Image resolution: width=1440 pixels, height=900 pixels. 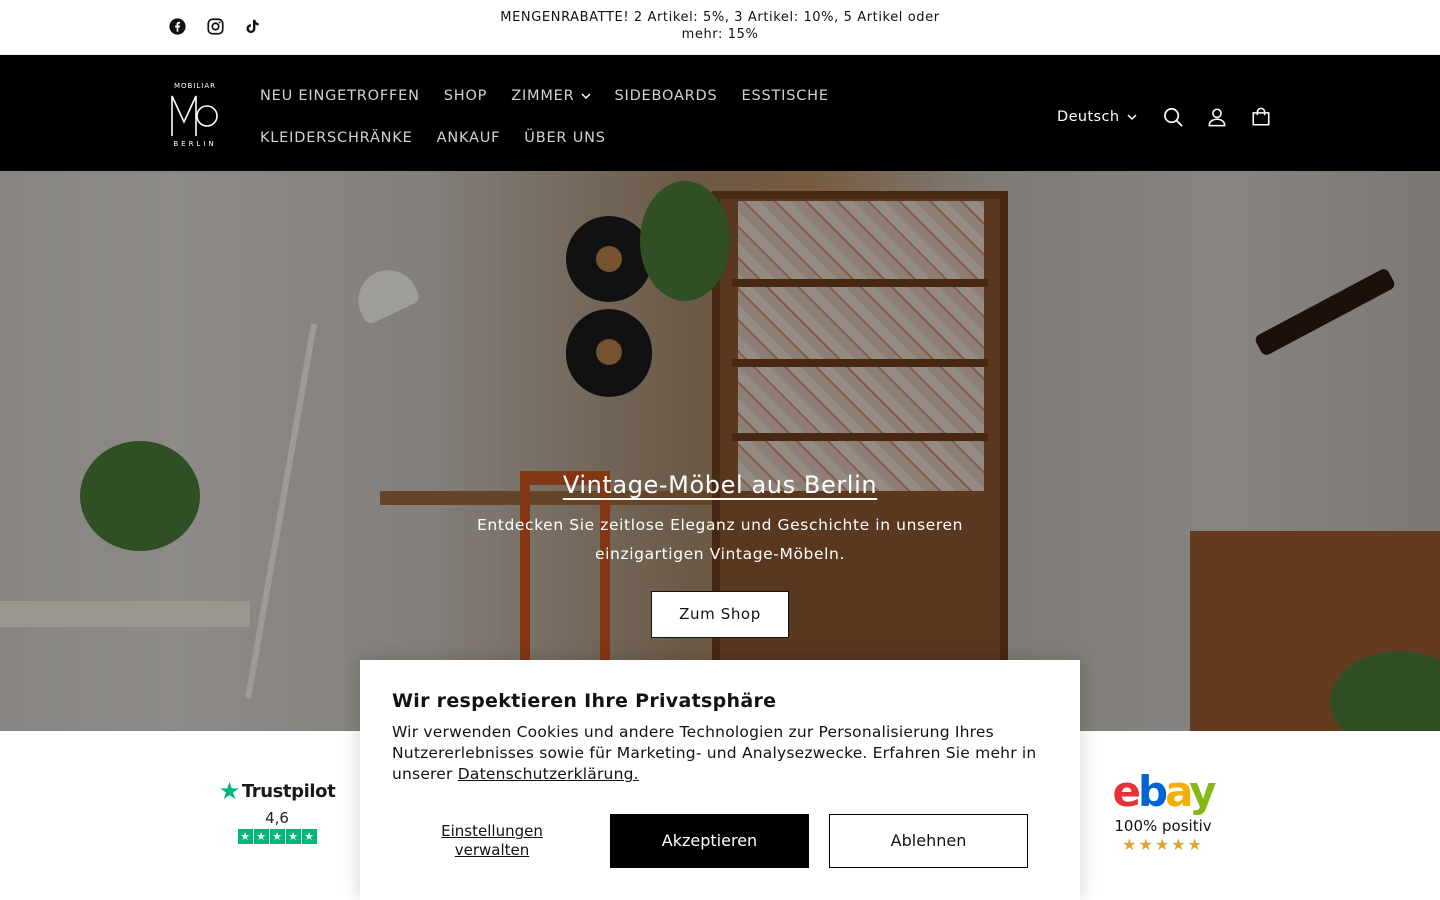 I want to click on account-icon, so click(x=1217, y=117).